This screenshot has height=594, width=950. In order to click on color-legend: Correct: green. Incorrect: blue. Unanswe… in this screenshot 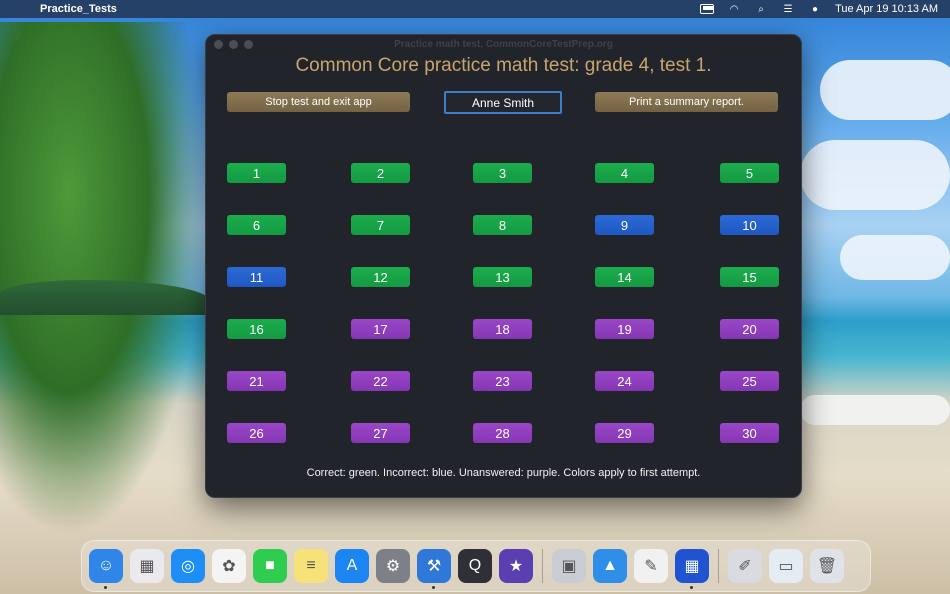, I will do `click(503, 473)`.